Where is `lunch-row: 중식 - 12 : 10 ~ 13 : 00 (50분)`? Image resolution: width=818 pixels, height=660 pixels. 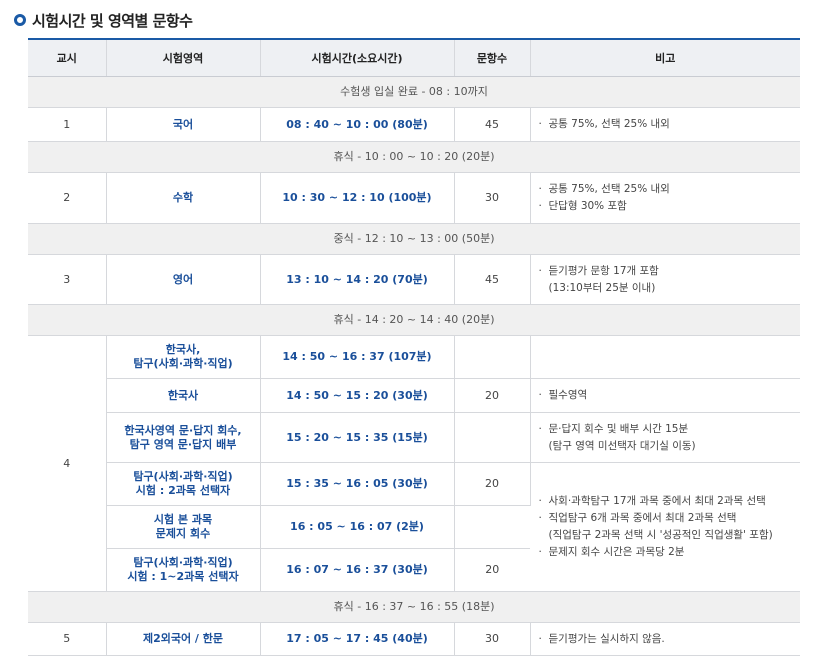 lunch-row: 중식 - 12 : 10 ~ 13 : 00 (50분) is located at coordinates (414, 239).